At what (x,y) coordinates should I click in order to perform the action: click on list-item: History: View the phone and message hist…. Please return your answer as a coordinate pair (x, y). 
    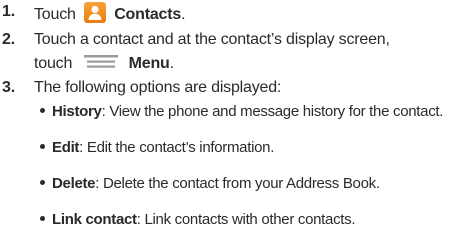
    Looking at the image, I should click on (241, 112).